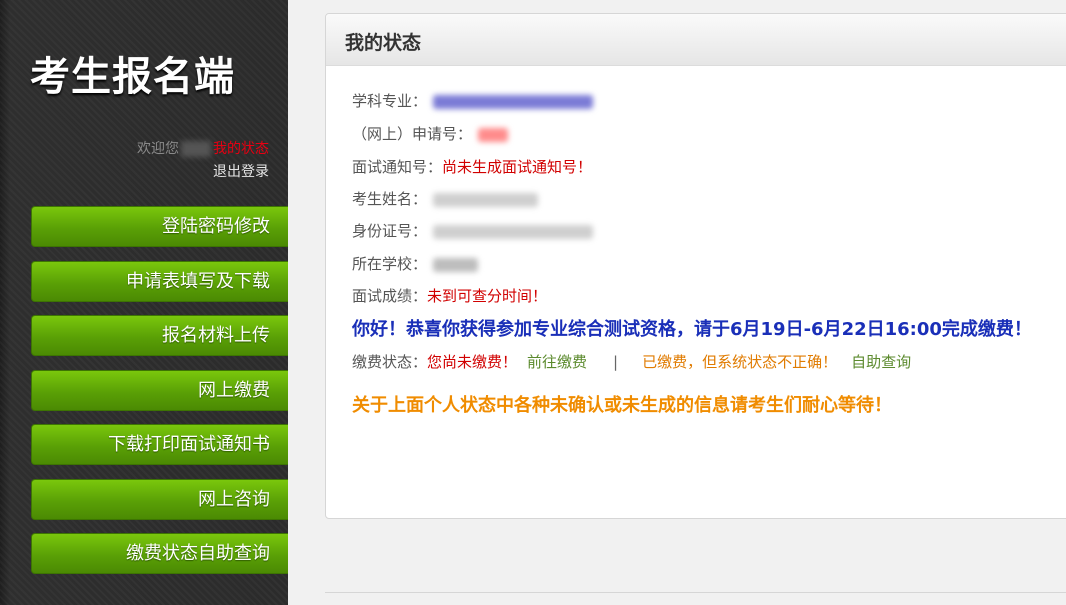 This screenshot has width=1066, height=605. Describe the element at coordinates (881, 362) in the screenshot. I see `self-query-link: 自助查询` at that location.